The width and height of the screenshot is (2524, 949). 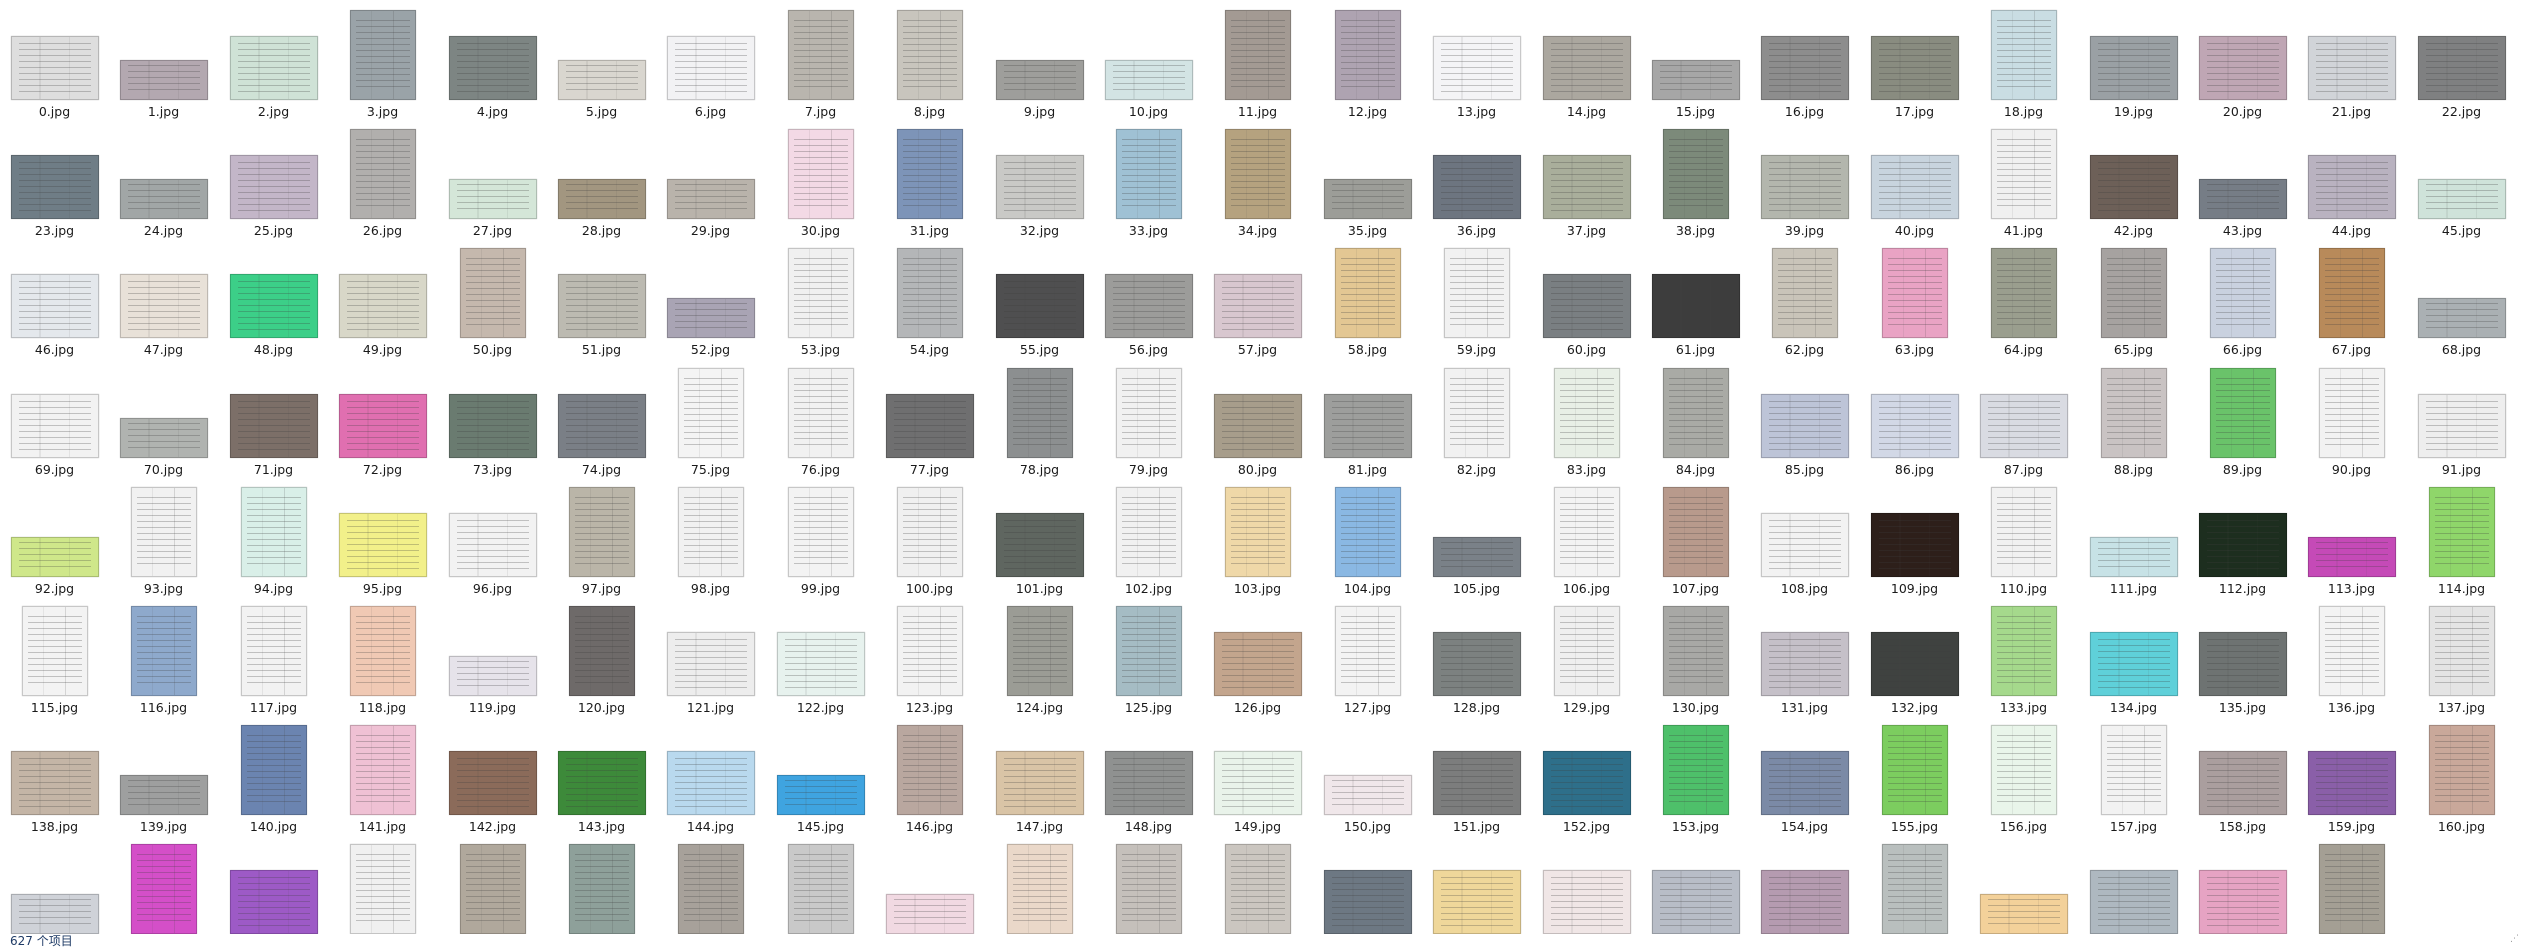 I want to click on file-item: 128.jpg, so click(x=1476, y=655).